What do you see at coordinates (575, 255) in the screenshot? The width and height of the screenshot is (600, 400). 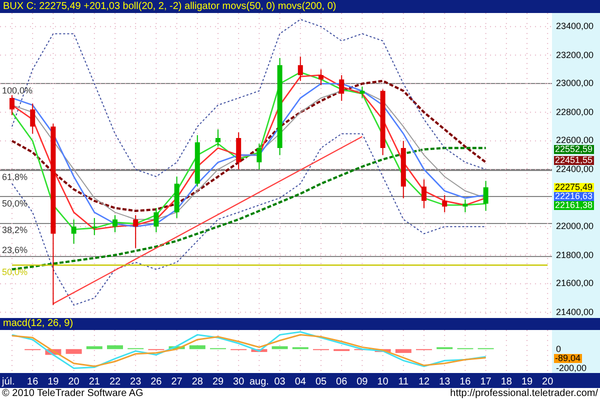 I see `axis-label: 21800,00` at bounding box center [575, 255].